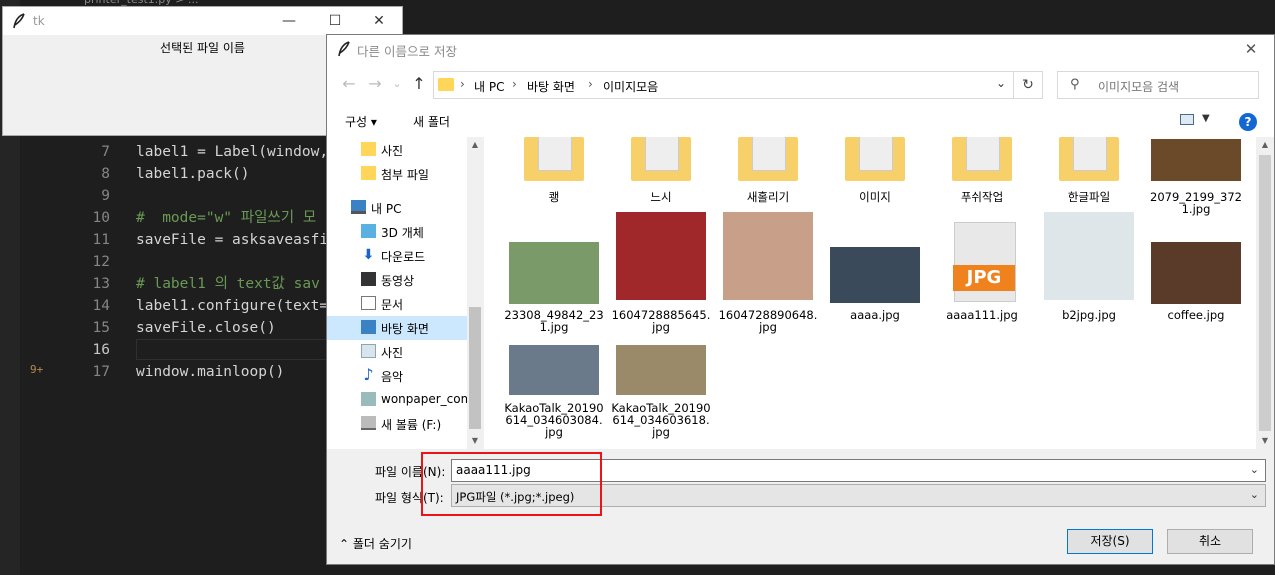  I want to click on file-scrollbar: ▲ ▼, so click(1265, 293).